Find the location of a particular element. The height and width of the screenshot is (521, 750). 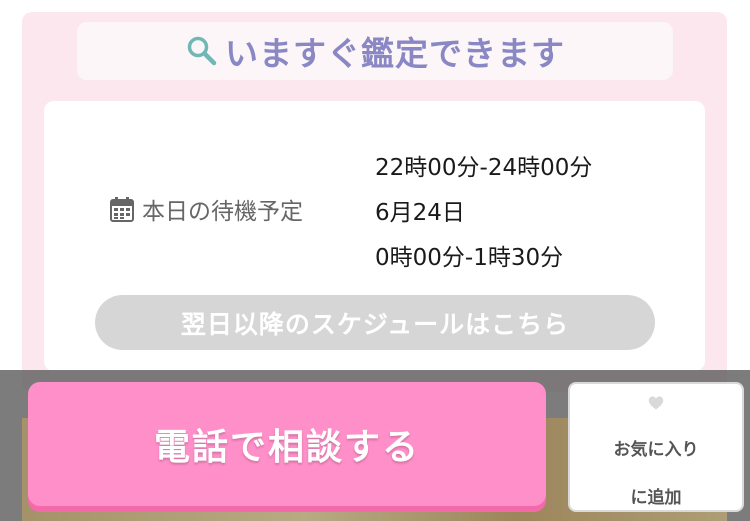

schedule-label: 本日の待機予定 is located at coordinates (206, 209).